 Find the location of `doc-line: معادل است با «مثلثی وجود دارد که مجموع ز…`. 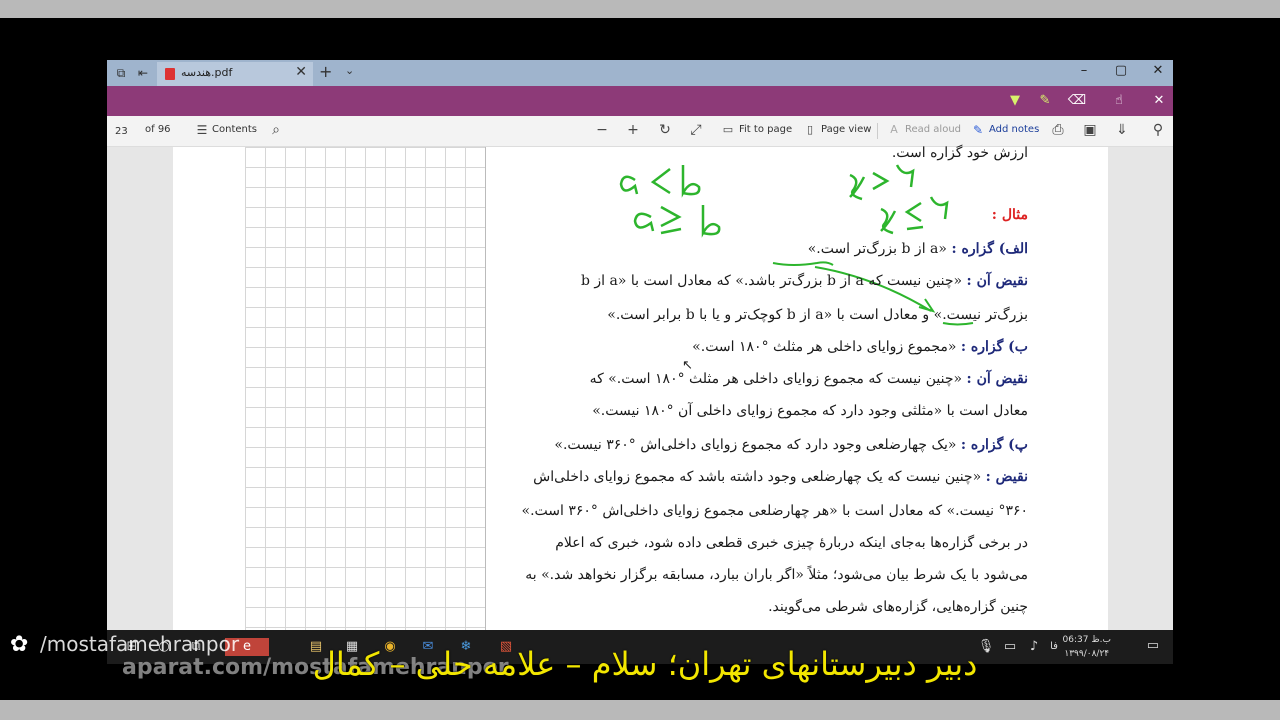

doc-line: معادل است با «مثلثی وجود دارد که مجموع ز… is located at coordinates (810, 411).